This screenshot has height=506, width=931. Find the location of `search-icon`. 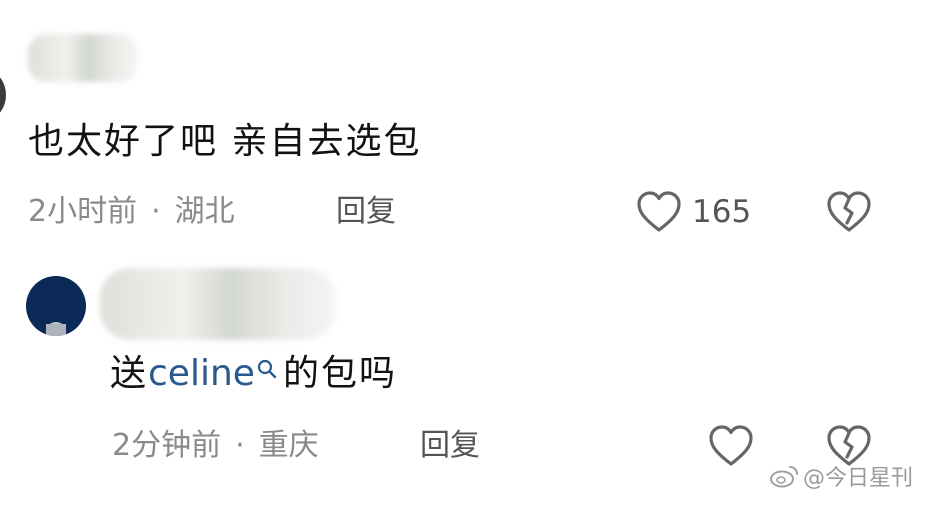

search-icon is located at coordinates (267, 372).